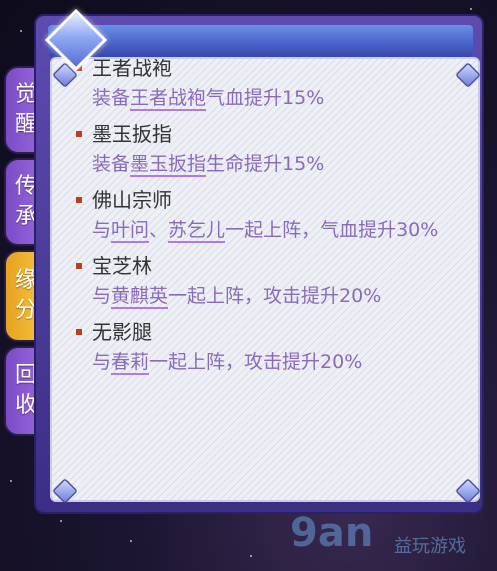  Describe the element at coordinates (227, 363) in the screenshot. I see `list-item-desc: 与春莉一起上阵，攻击提升20%` at that location.